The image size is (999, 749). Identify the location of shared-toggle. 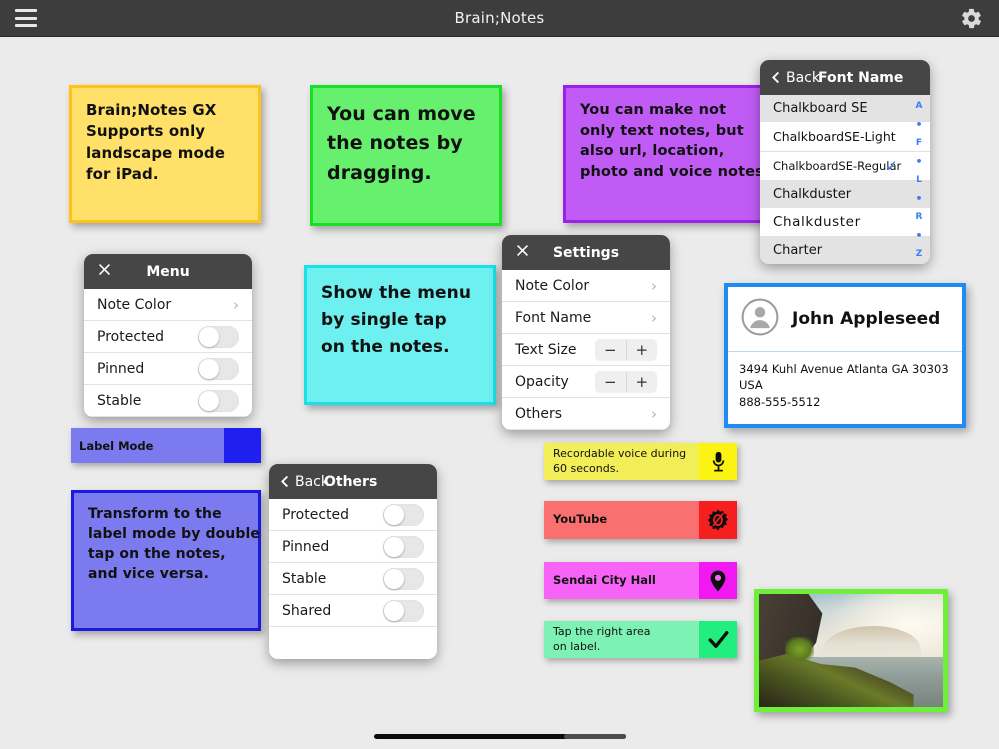
(403, 610).